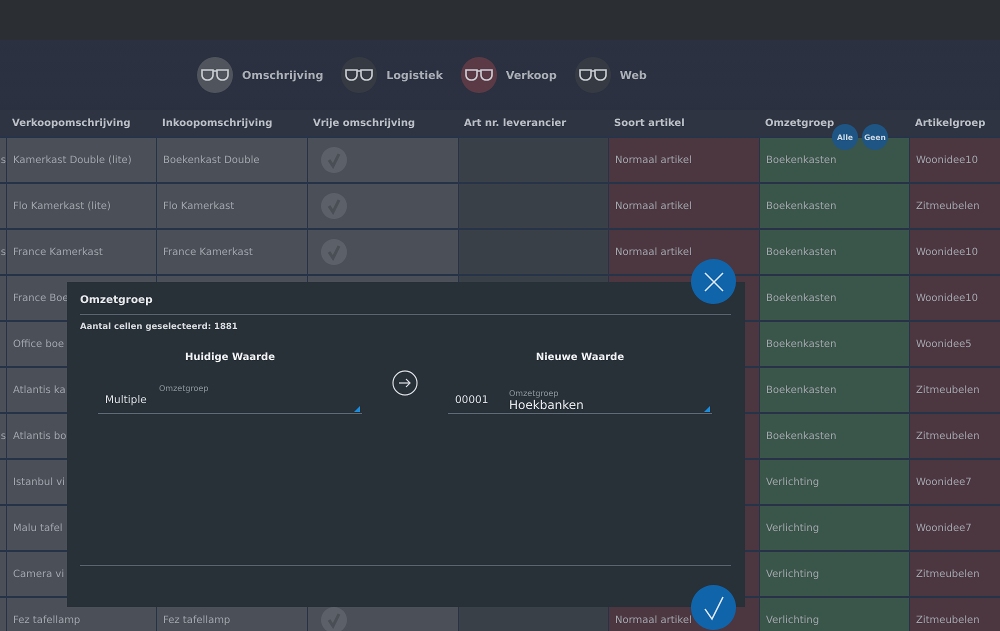  I want to click on cell-text: Office boe, so click(38, 344).